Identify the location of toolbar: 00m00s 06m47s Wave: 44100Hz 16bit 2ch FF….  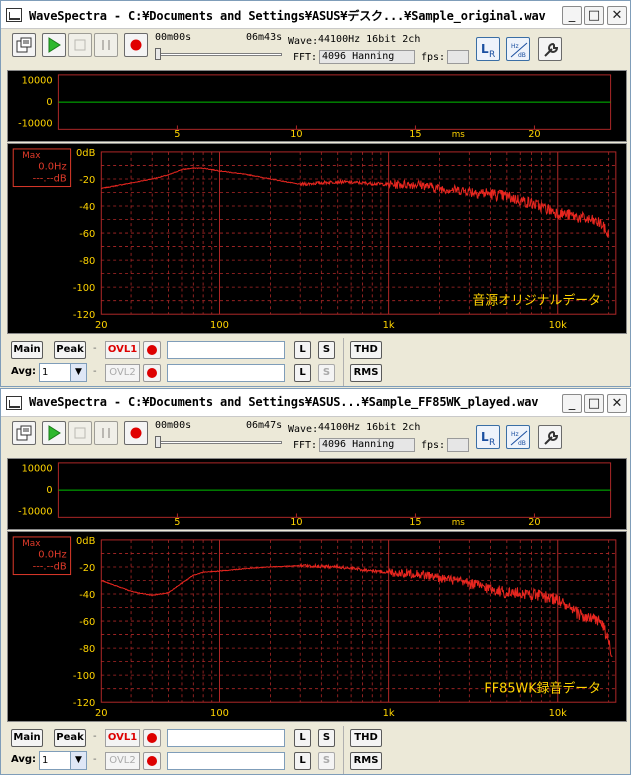
(315, 437).